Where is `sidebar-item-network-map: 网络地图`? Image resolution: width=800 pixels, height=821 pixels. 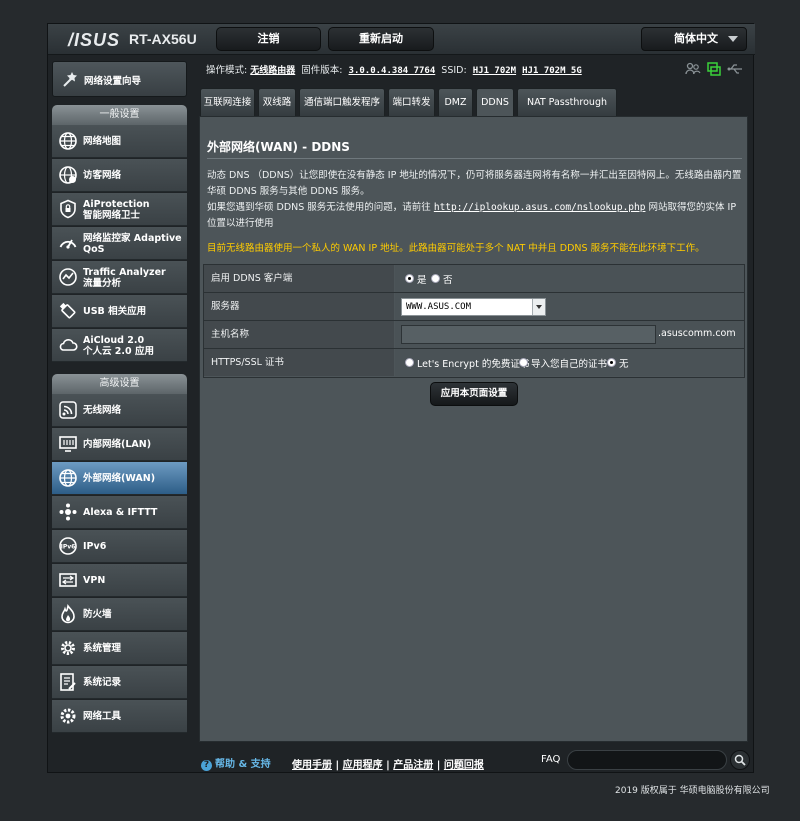 sidebar-item-network-map: 网络地图 is located at coordinates (119, 141).